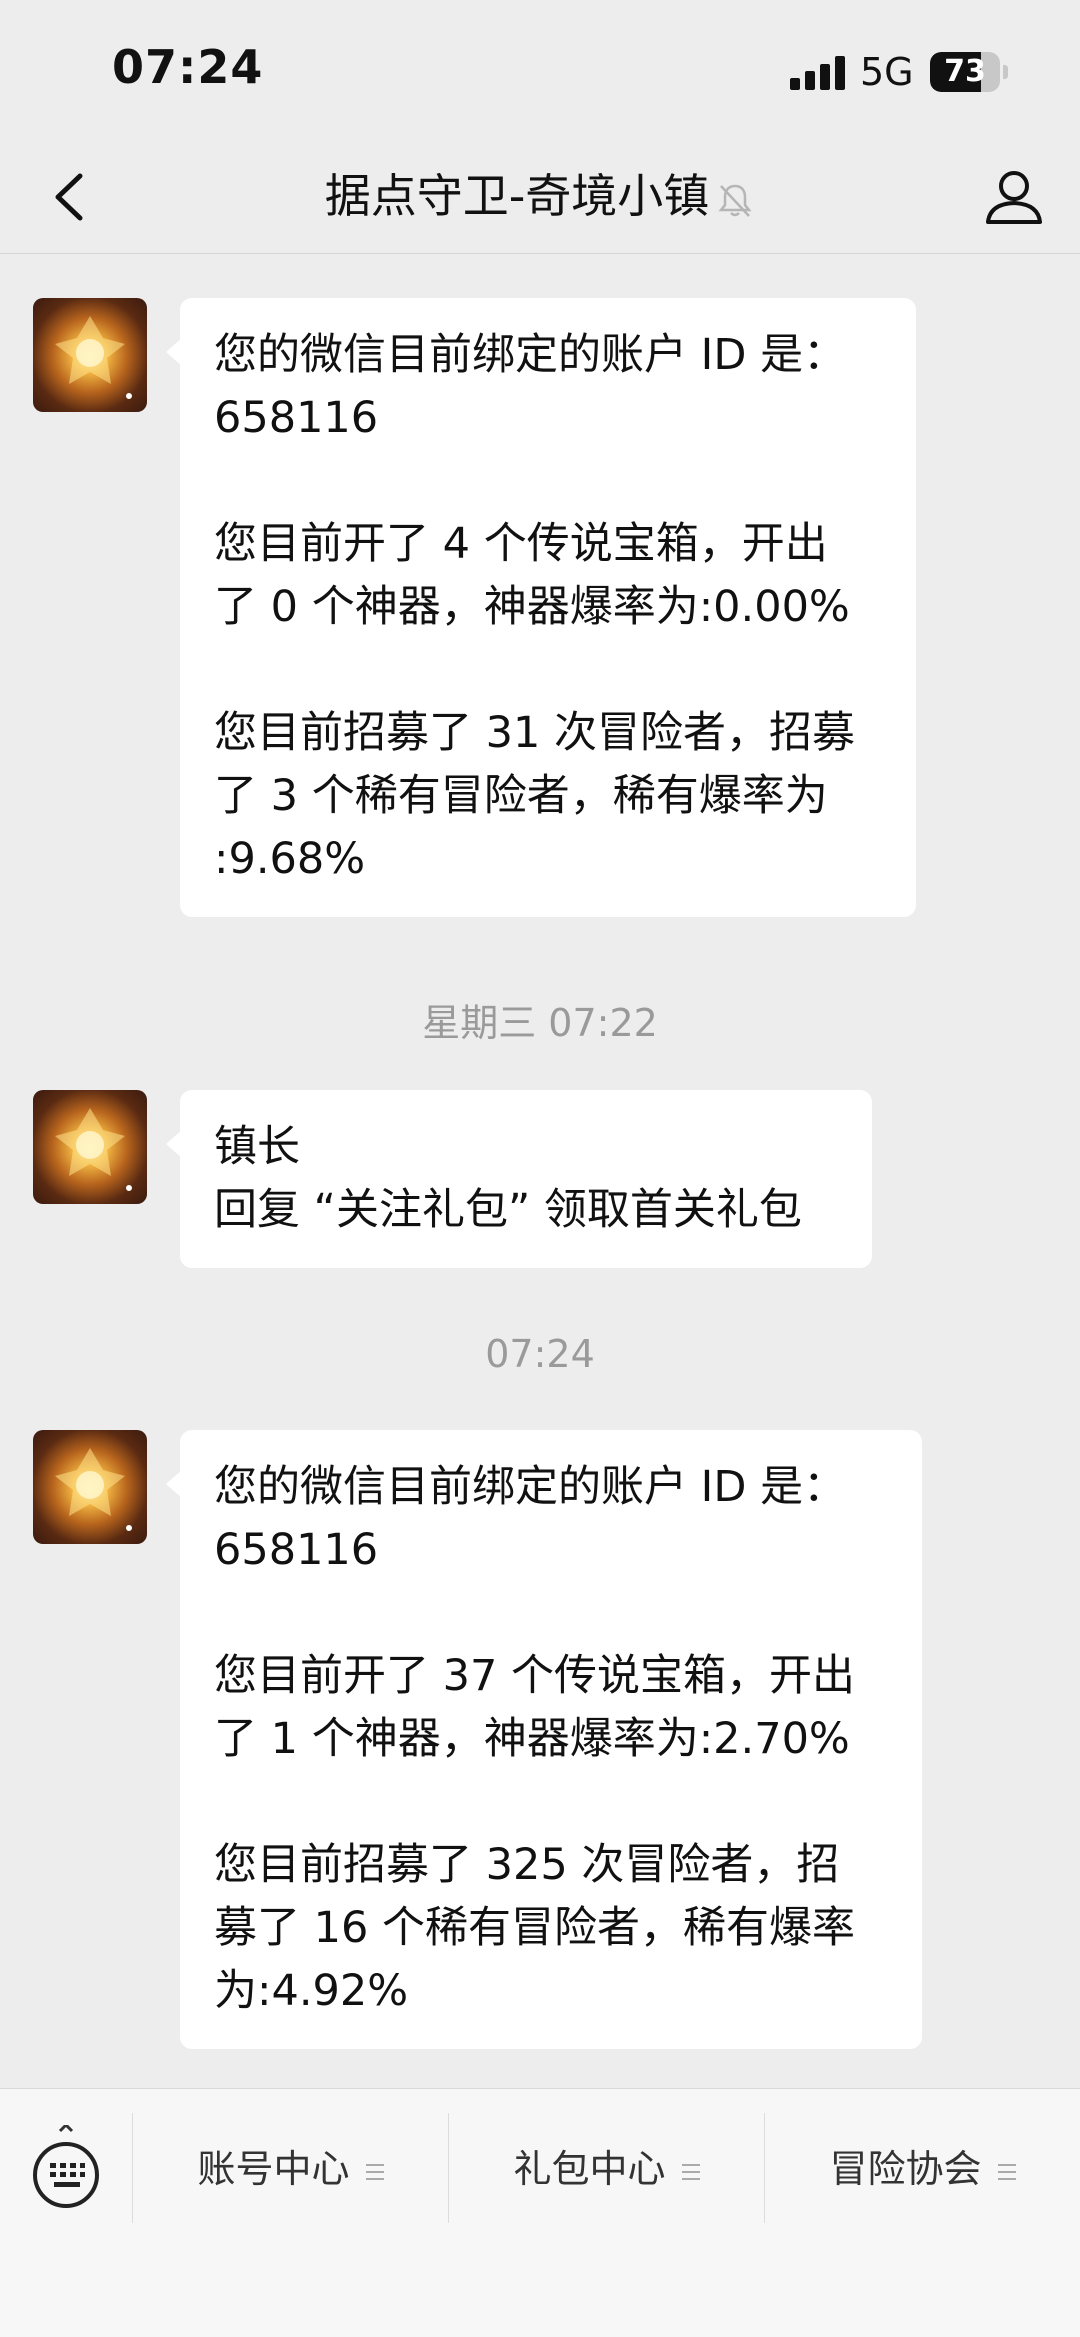 Image resolution: width=1080 pixels, height=2337 pixels. Describe the element at coordinates (521, 796) in the screenshot. I see `message-line: 了 3 个稀有冒险者，稀有爆率为` at that location.